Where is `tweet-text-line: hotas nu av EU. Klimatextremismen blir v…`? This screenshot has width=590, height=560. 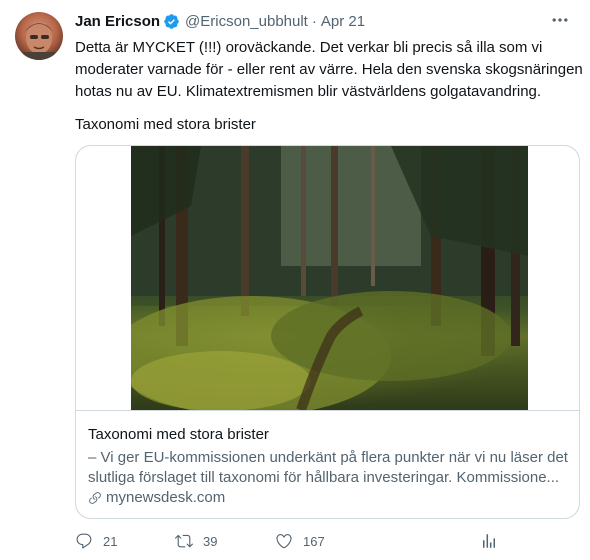 tweet-text-line: hotas nu av EU. Klimatextremismen blir v… is located at coordinates (308, 91).